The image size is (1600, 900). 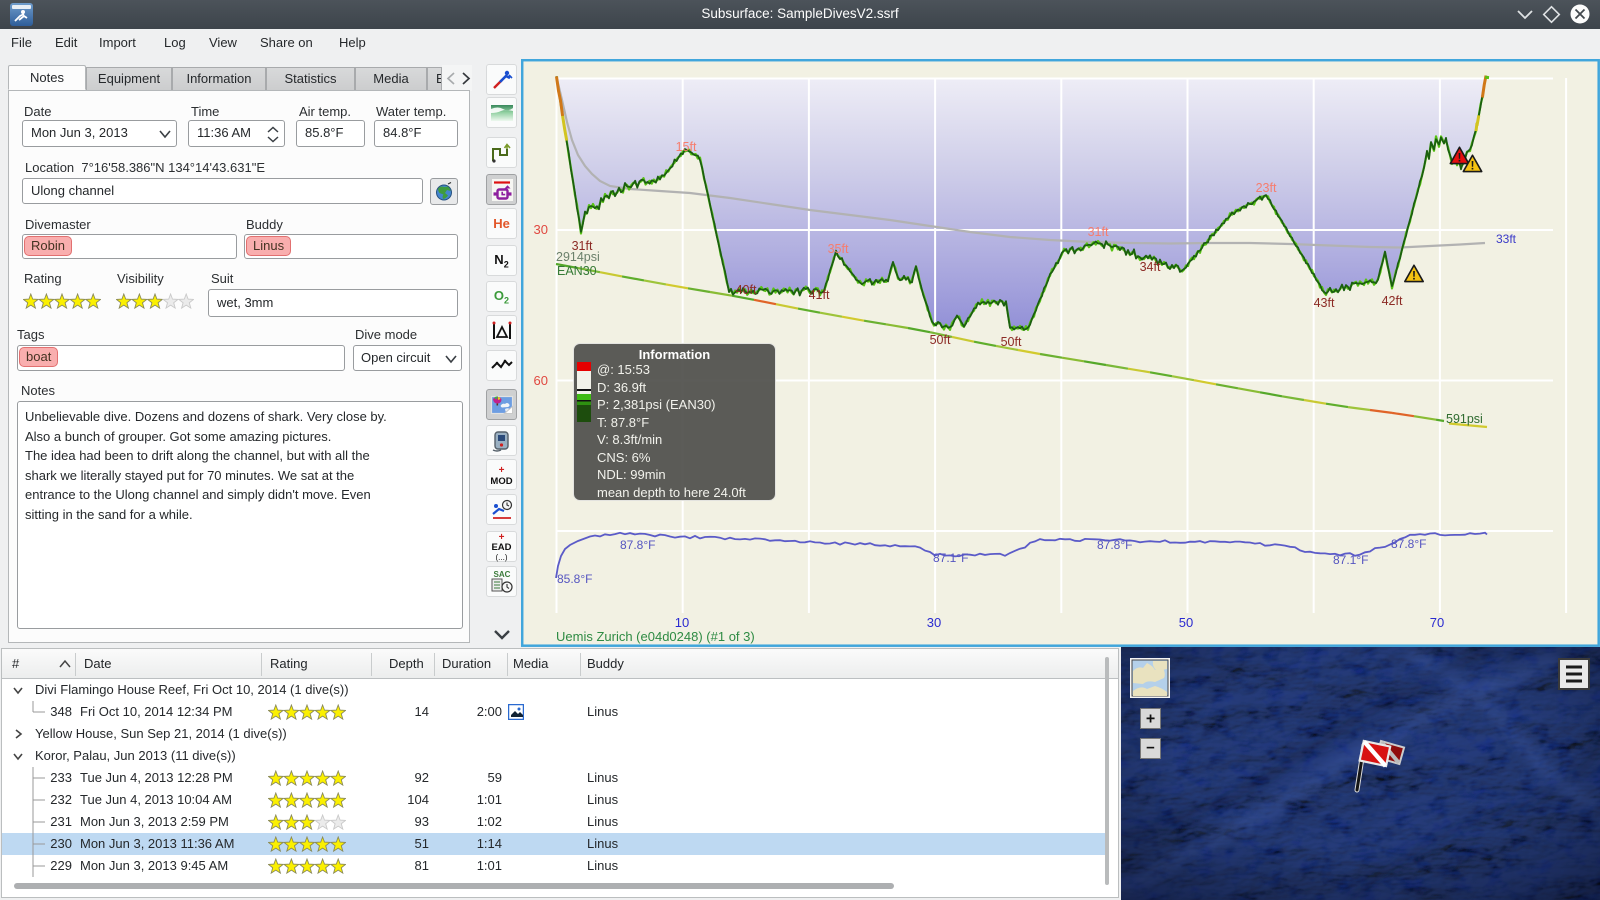 What do you see at coordinates (541, 380) in the screenshot?
I see `svg-text: 60` at bounding box center [541, 380].